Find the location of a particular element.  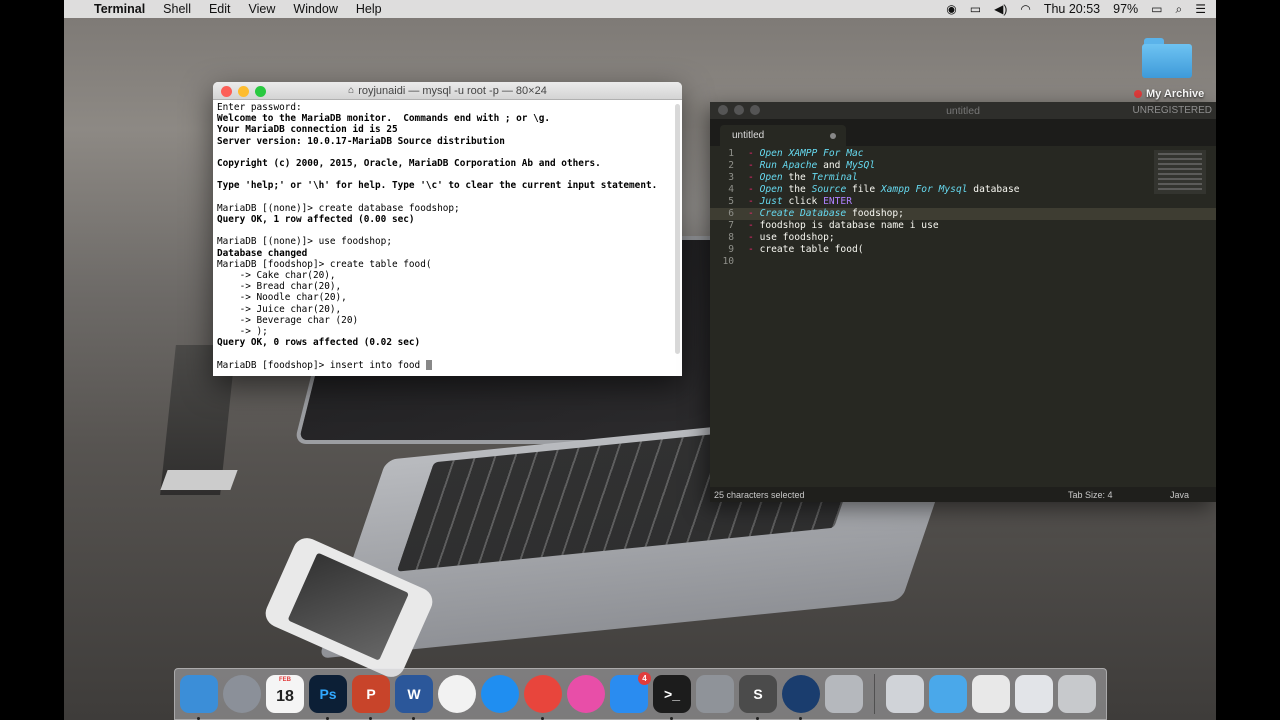

code-line: 9- create table food( is located at coordinates (963, 250).